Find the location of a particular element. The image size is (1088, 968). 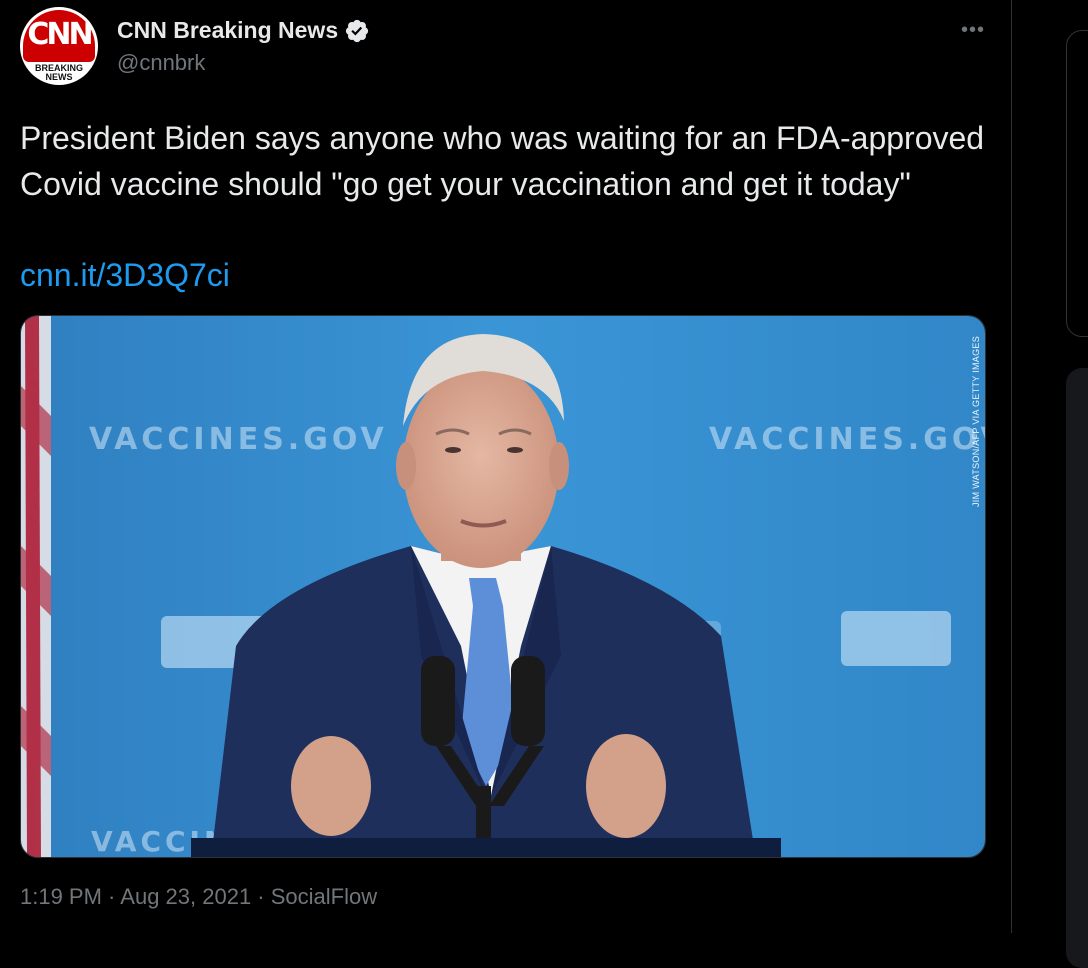

tweet-meta: 1:19 PM · Aug 23, 2021 · SocialFlow is located at coordinates (198, 897).